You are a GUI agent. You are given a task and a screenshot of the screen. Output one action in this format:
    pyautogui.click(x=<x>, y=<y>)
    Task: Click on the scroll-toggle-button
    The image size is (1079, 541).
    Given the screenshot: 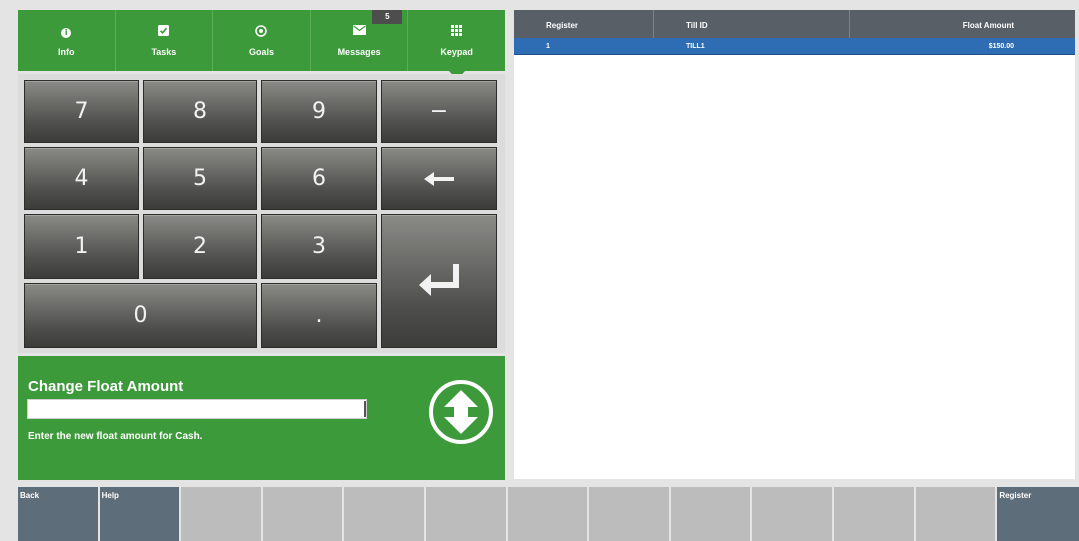 What is the action you would take?
    pyautogui.click(x=461, y=412)
    